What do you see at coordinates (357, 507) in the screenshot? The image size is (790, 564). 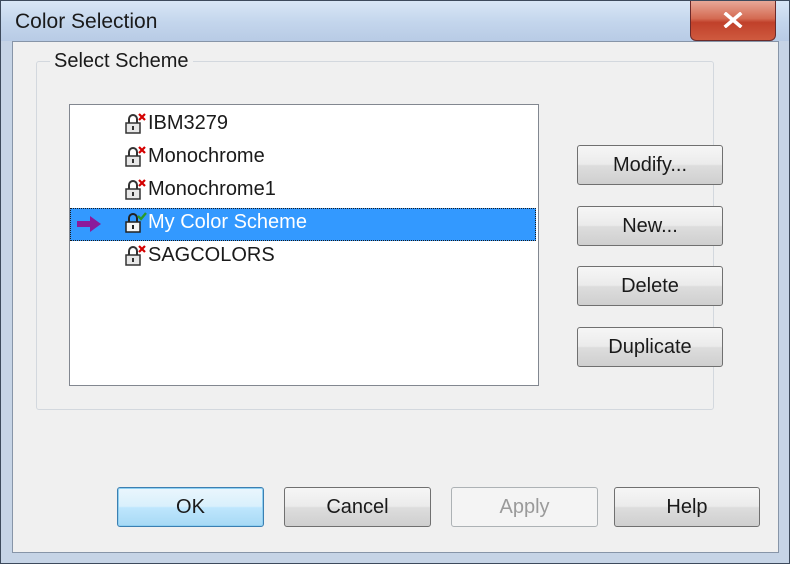 I see `cancel-button: Cancel` at bounding box center [357, 507].